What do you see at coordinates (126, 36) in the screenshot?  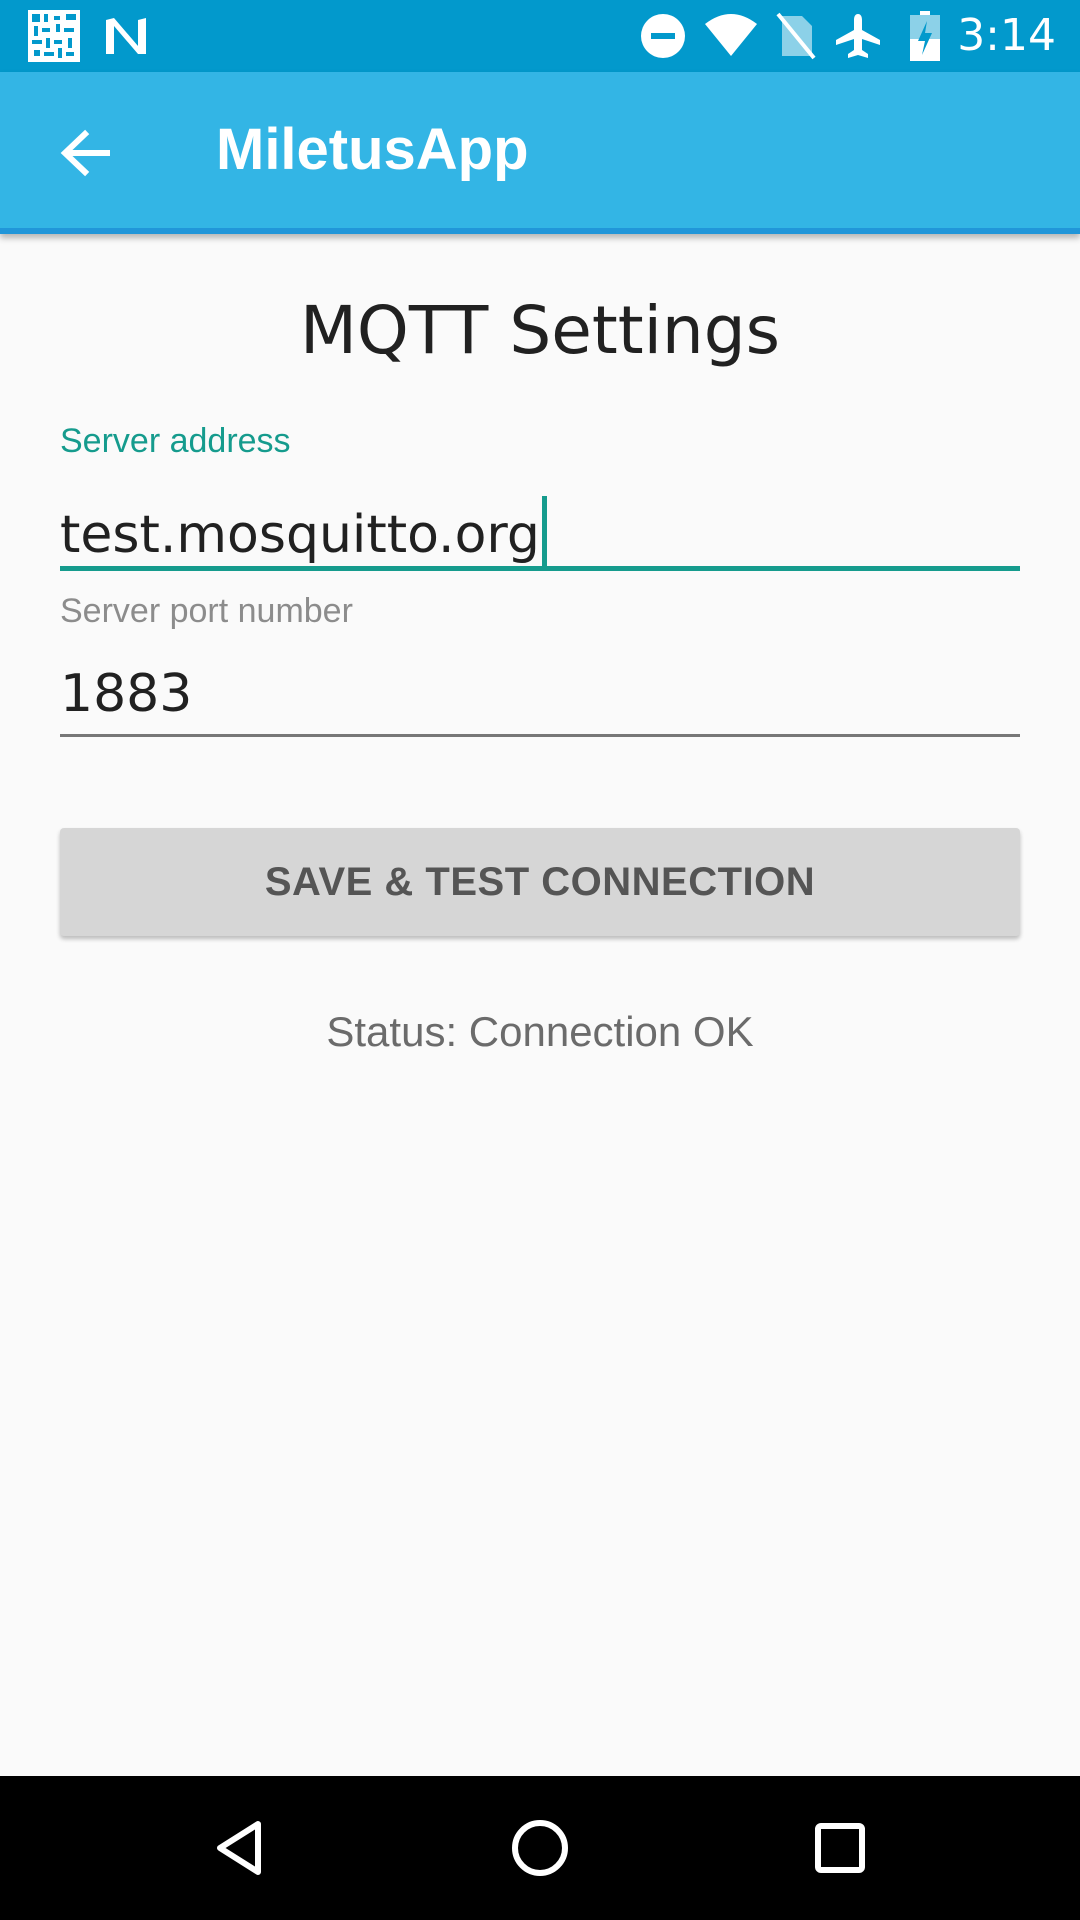 I see `n-badge-icon` at bounding box center [126, 36].